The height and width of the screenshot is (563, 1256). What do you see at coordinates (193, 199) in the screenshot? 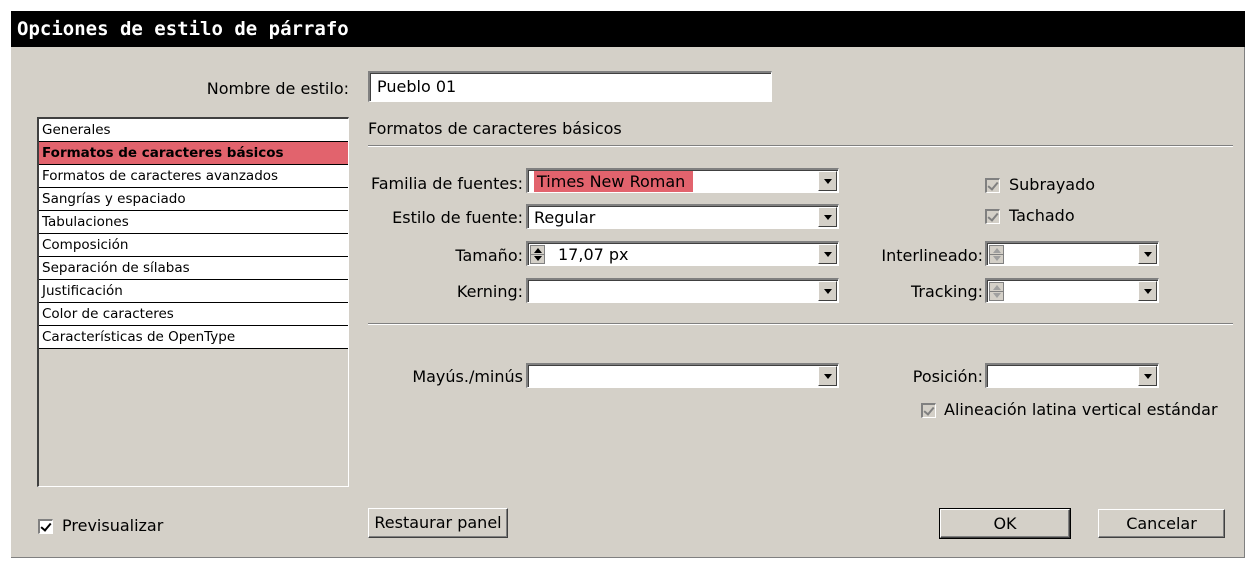
I see `sidebar-item-sangrias: Sangrías y espaciado` at bounding box center [193, 199].